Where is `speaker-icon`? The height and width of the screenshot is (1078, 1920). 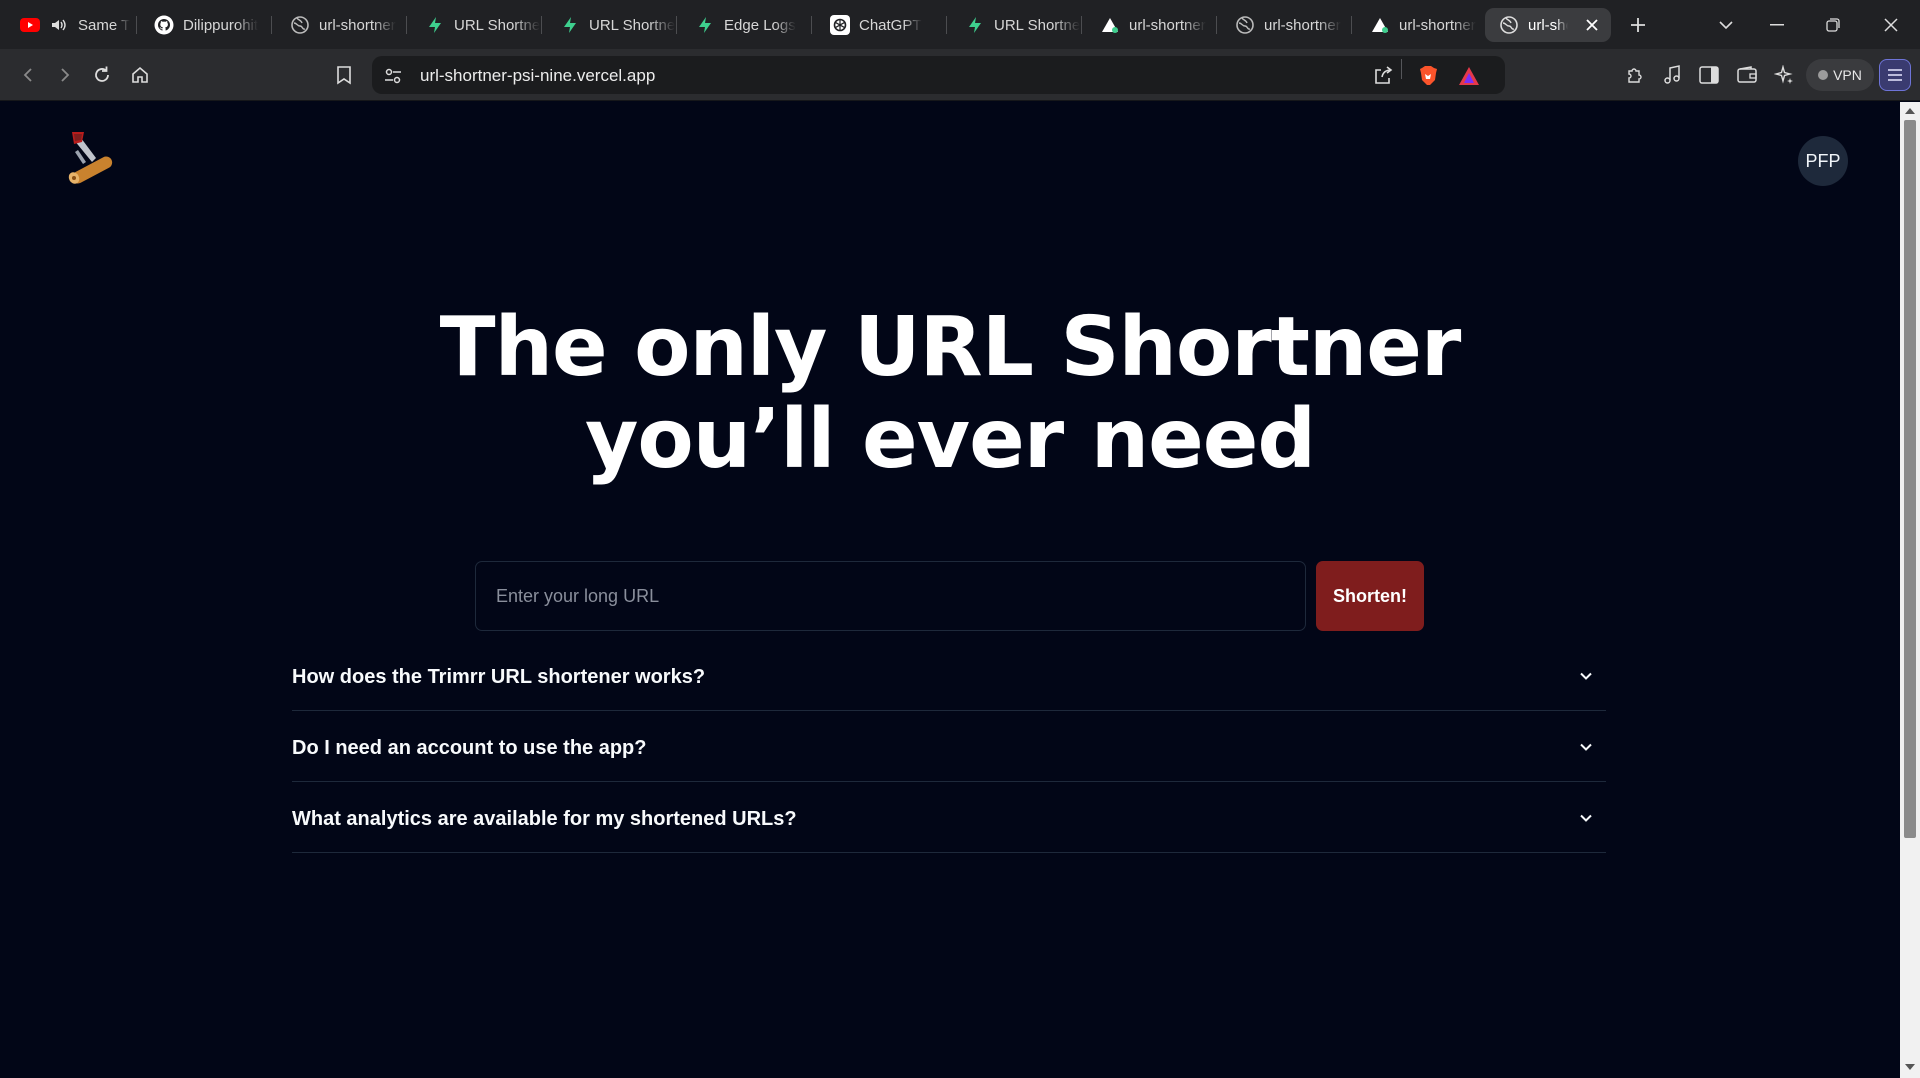
speaker-icon is located at coordinates (59, 25).